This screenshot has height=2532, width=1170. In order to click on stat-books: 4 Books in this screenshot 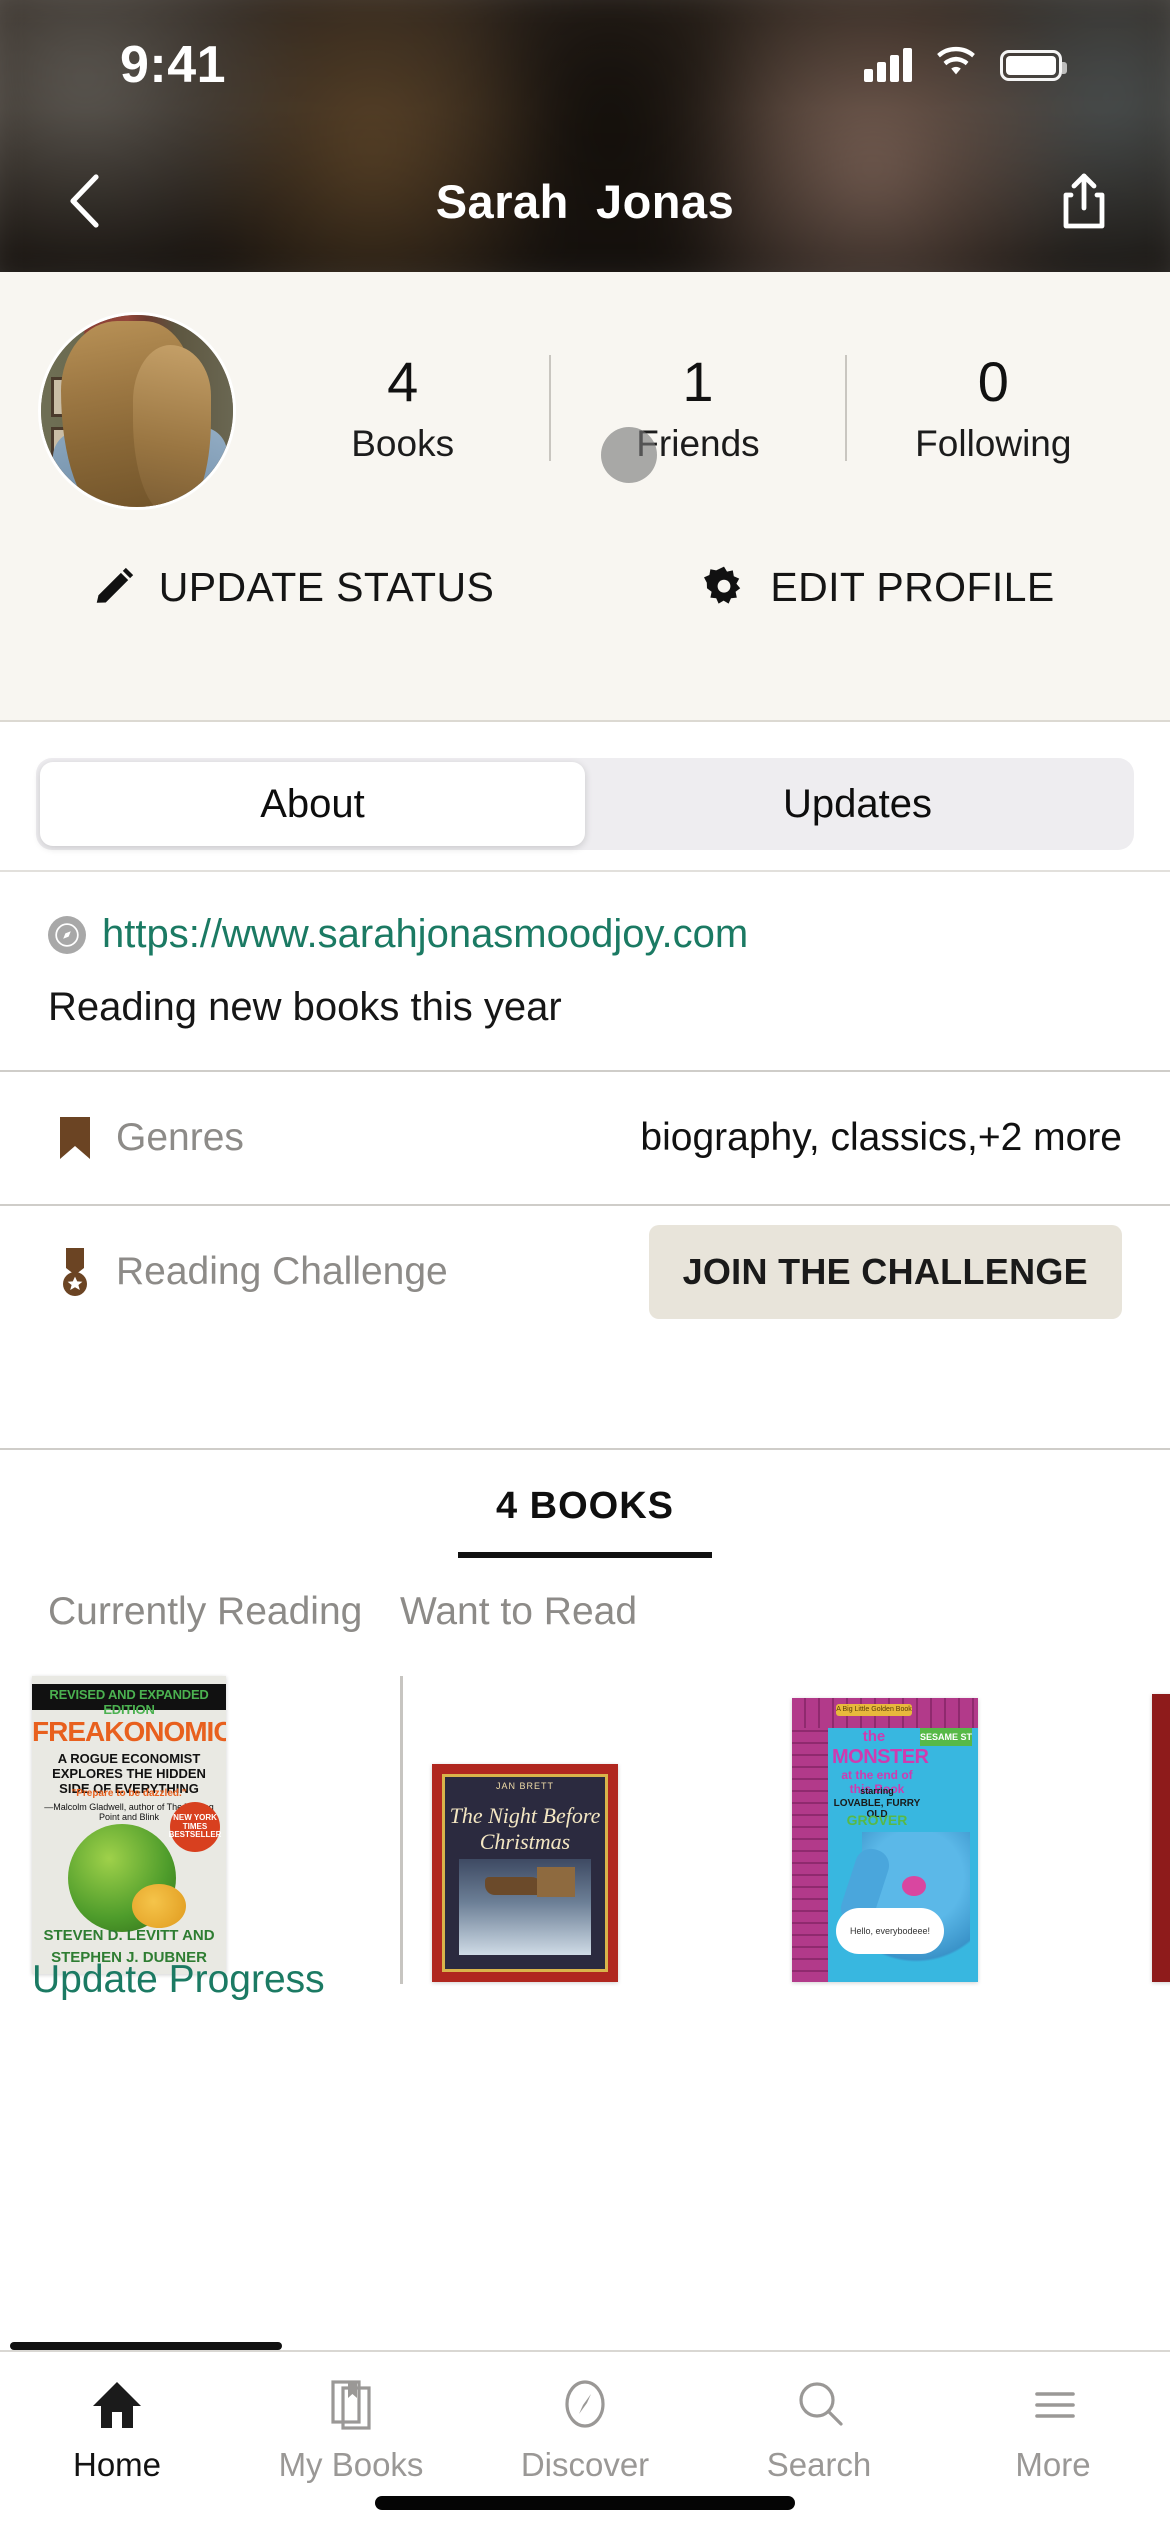, I will do `click(402, 408)`.